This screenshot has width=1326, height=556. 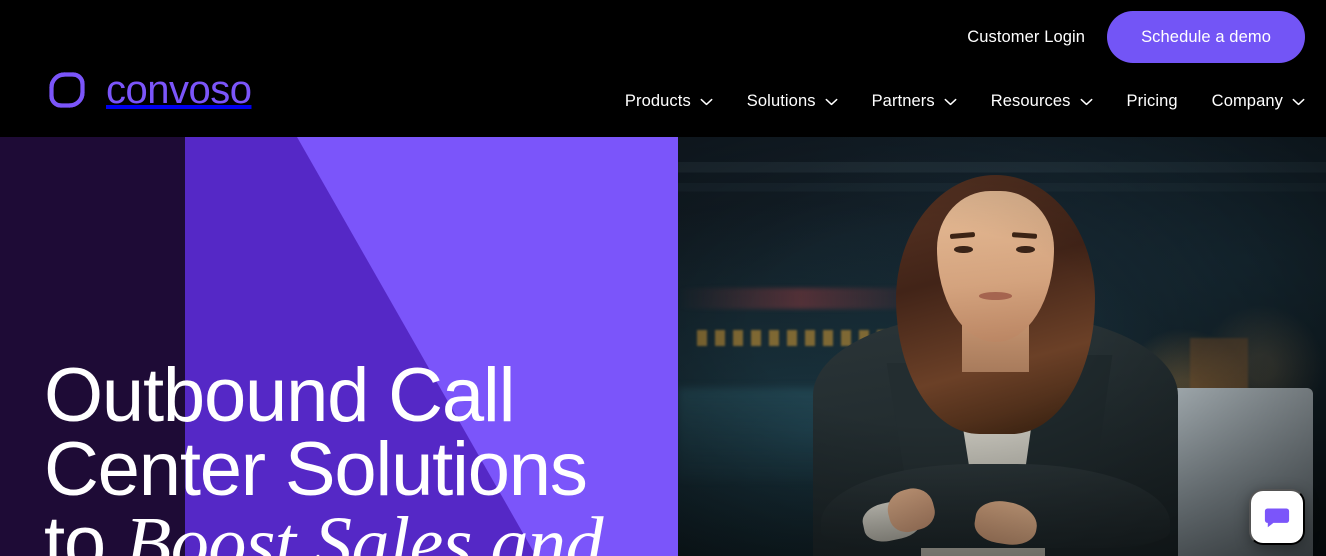 I want to click on nav-item-resources: Resources, so click(x=1042, y=101).